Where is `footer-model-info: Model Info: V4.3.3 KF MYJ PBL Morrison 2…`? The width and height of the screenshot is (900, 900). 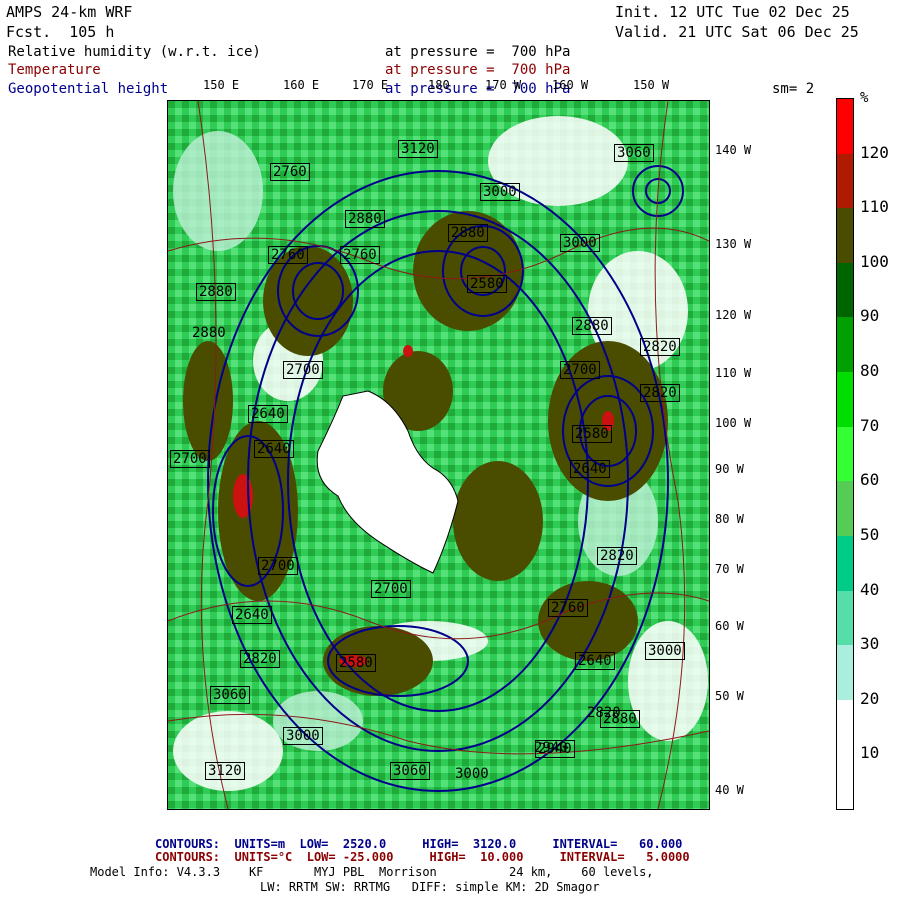 footer-model-info: Model Info: V4.3.3 KF MYJ PBL Morrison 2… is located at coordinates (372, 872).